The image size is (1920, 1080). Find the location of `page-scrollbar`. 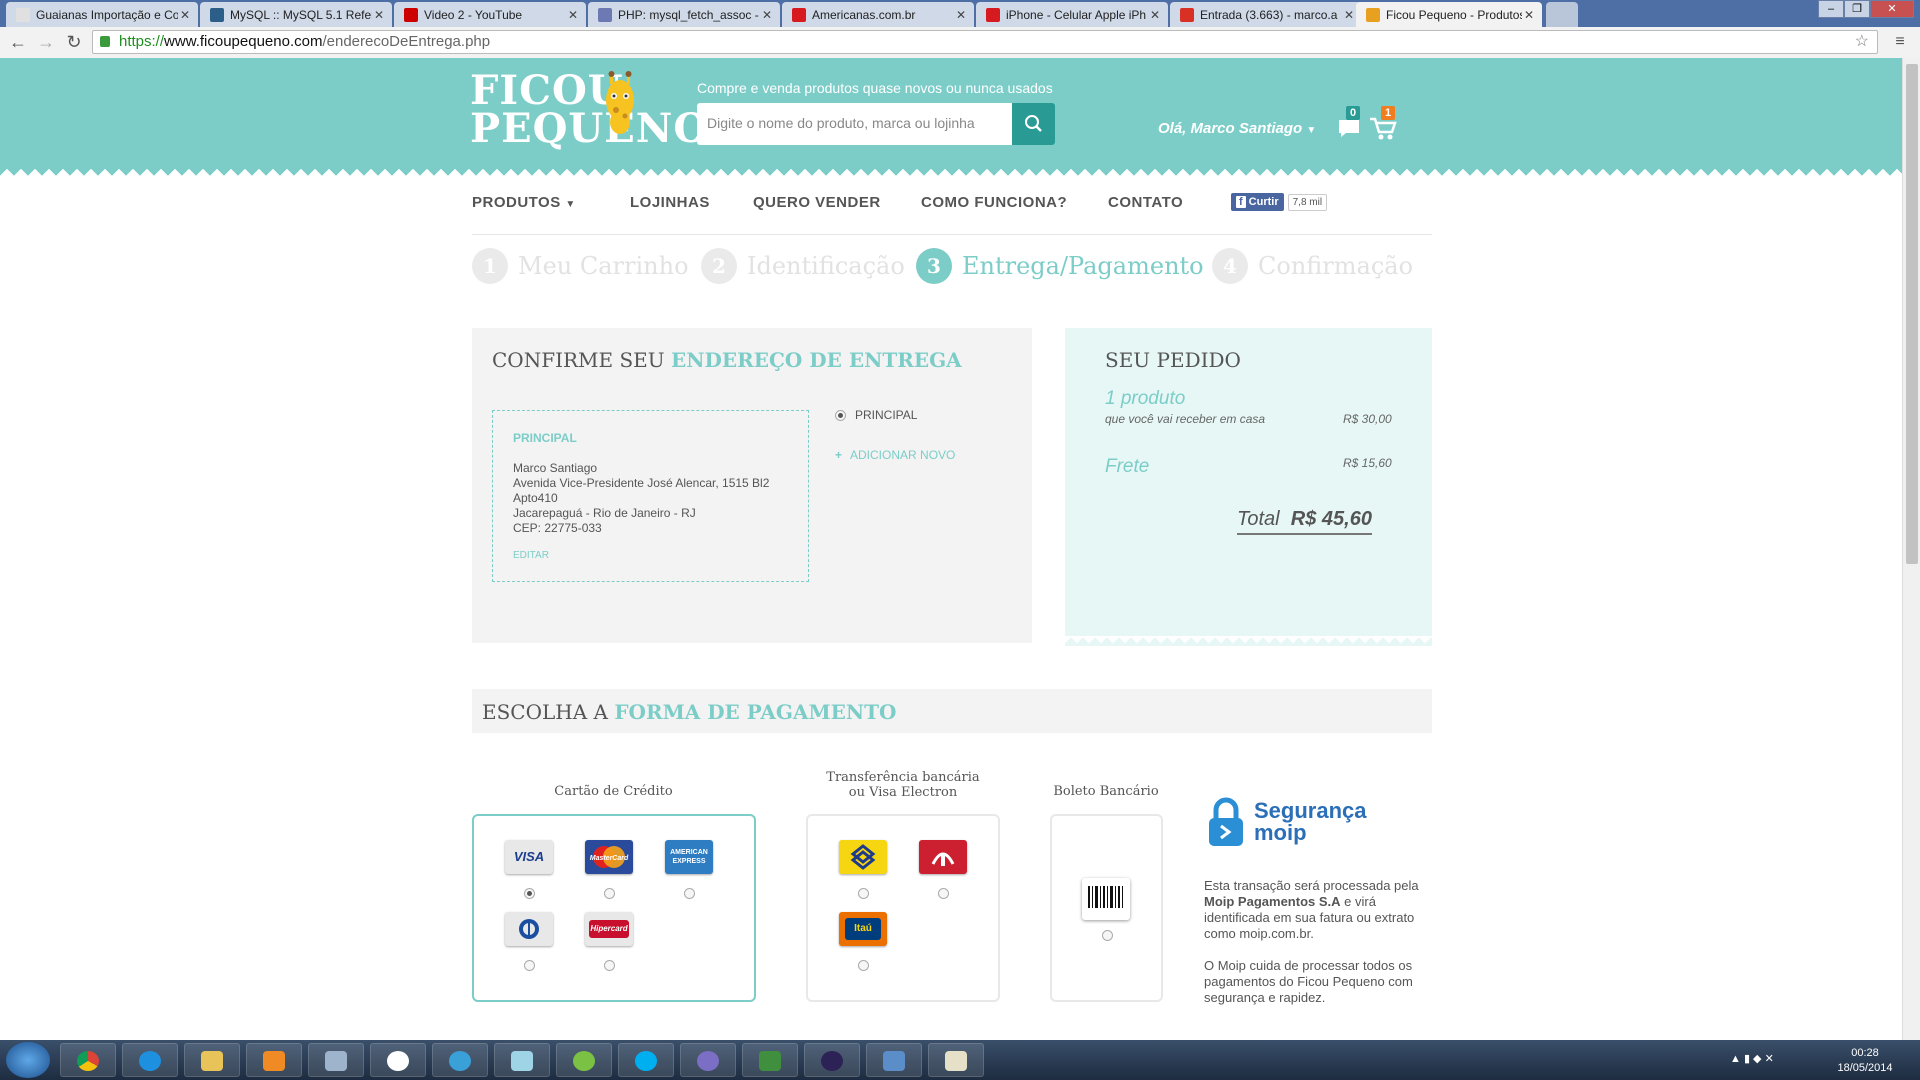

page-scrollbar is located at coordinates (1911, 549).